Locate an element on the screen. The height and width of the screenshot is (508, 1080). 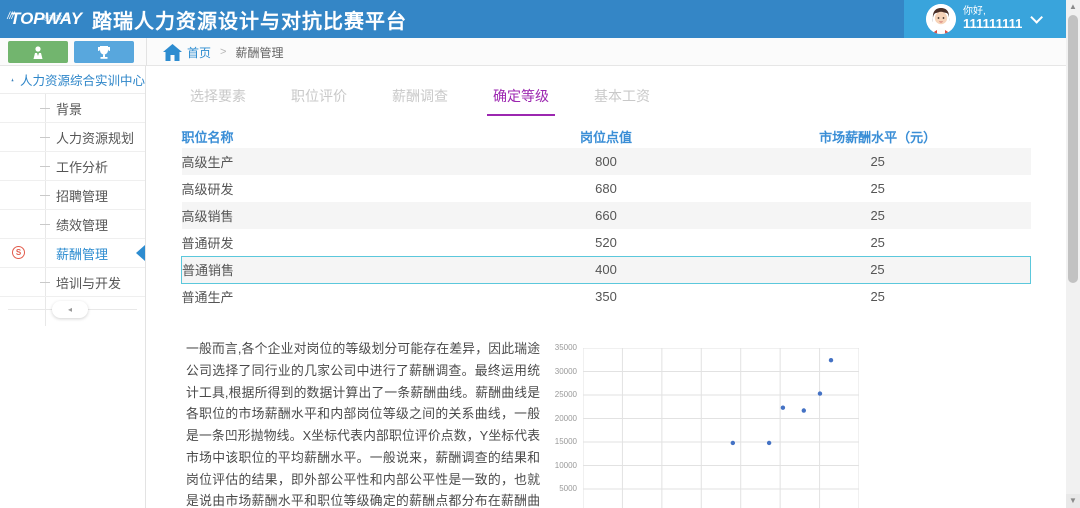
breadcrumb: 首页 > 薪酬管理 is located at coordinates (223, 52).